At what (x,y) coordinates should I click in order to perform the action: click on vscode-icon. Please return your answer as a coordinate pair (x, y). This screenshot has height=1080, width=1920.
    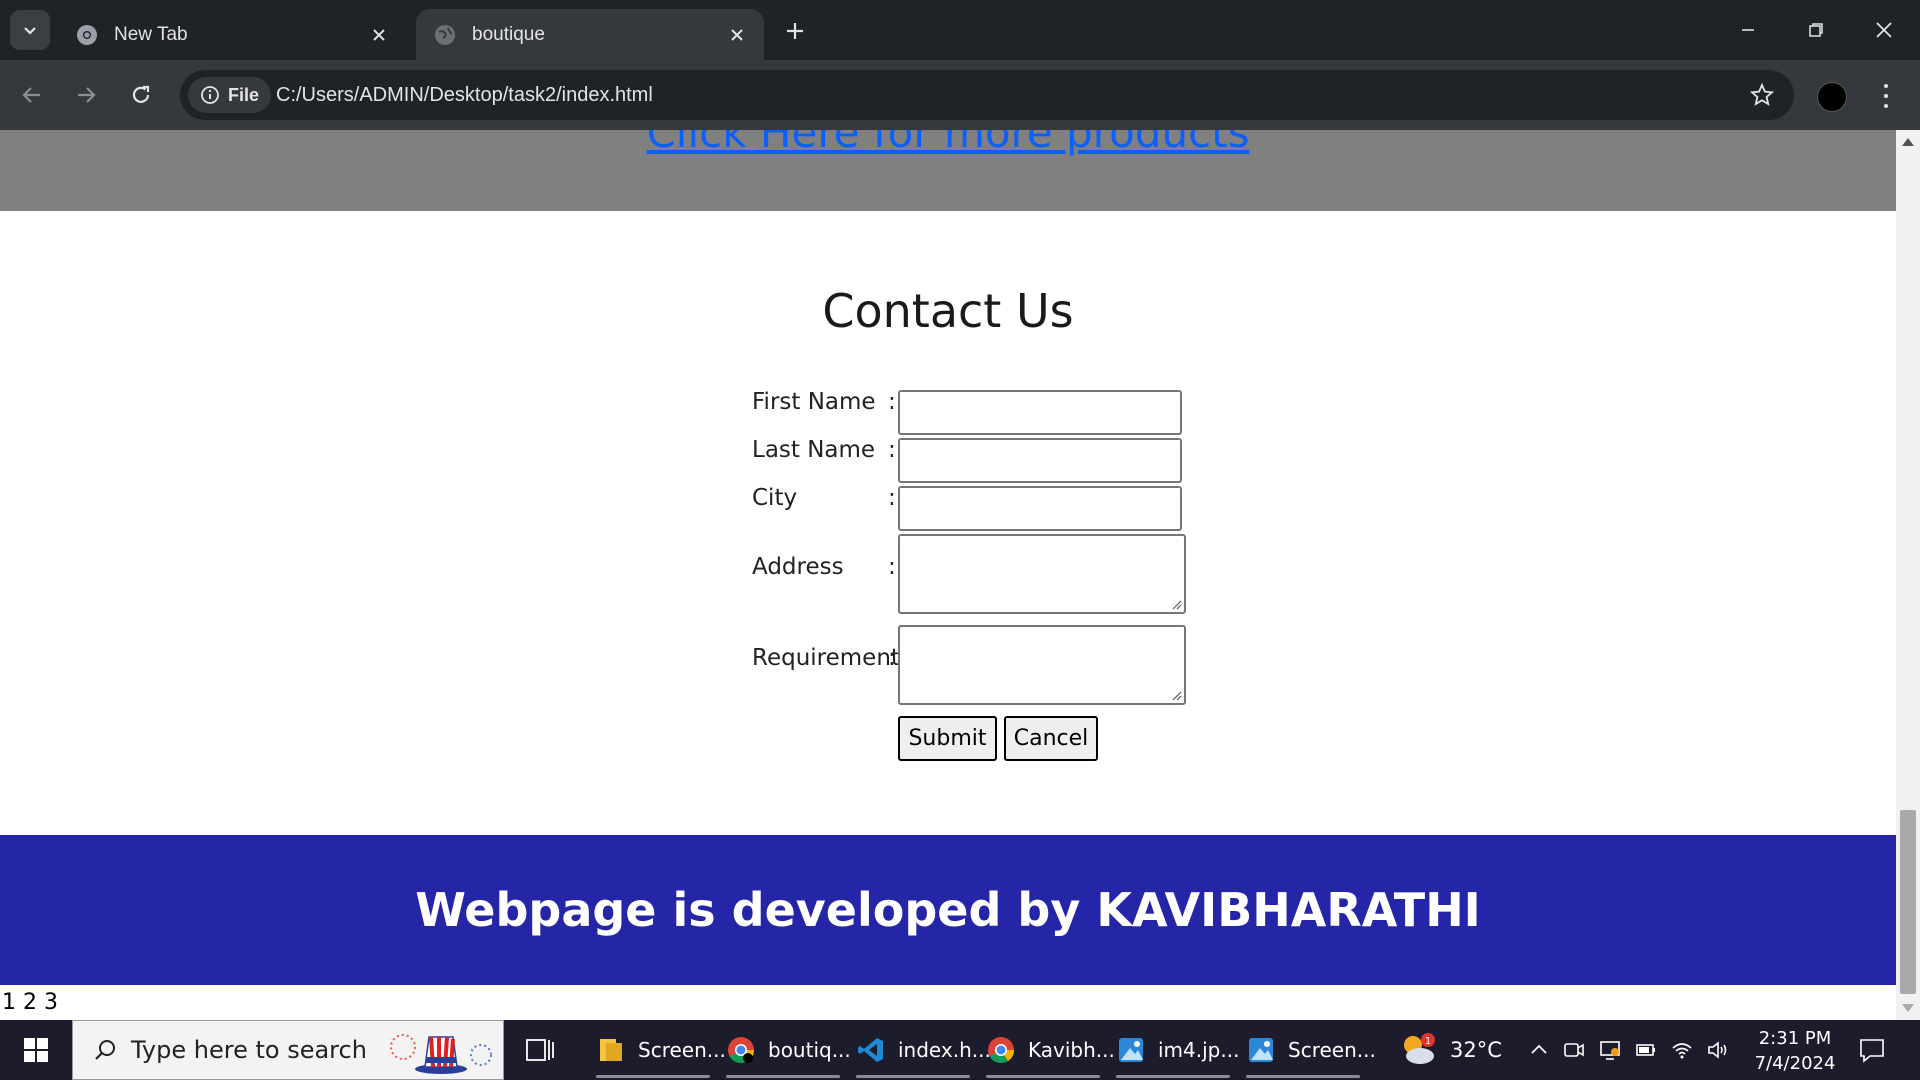
    Looking at the image, I should click on (870, 1050).